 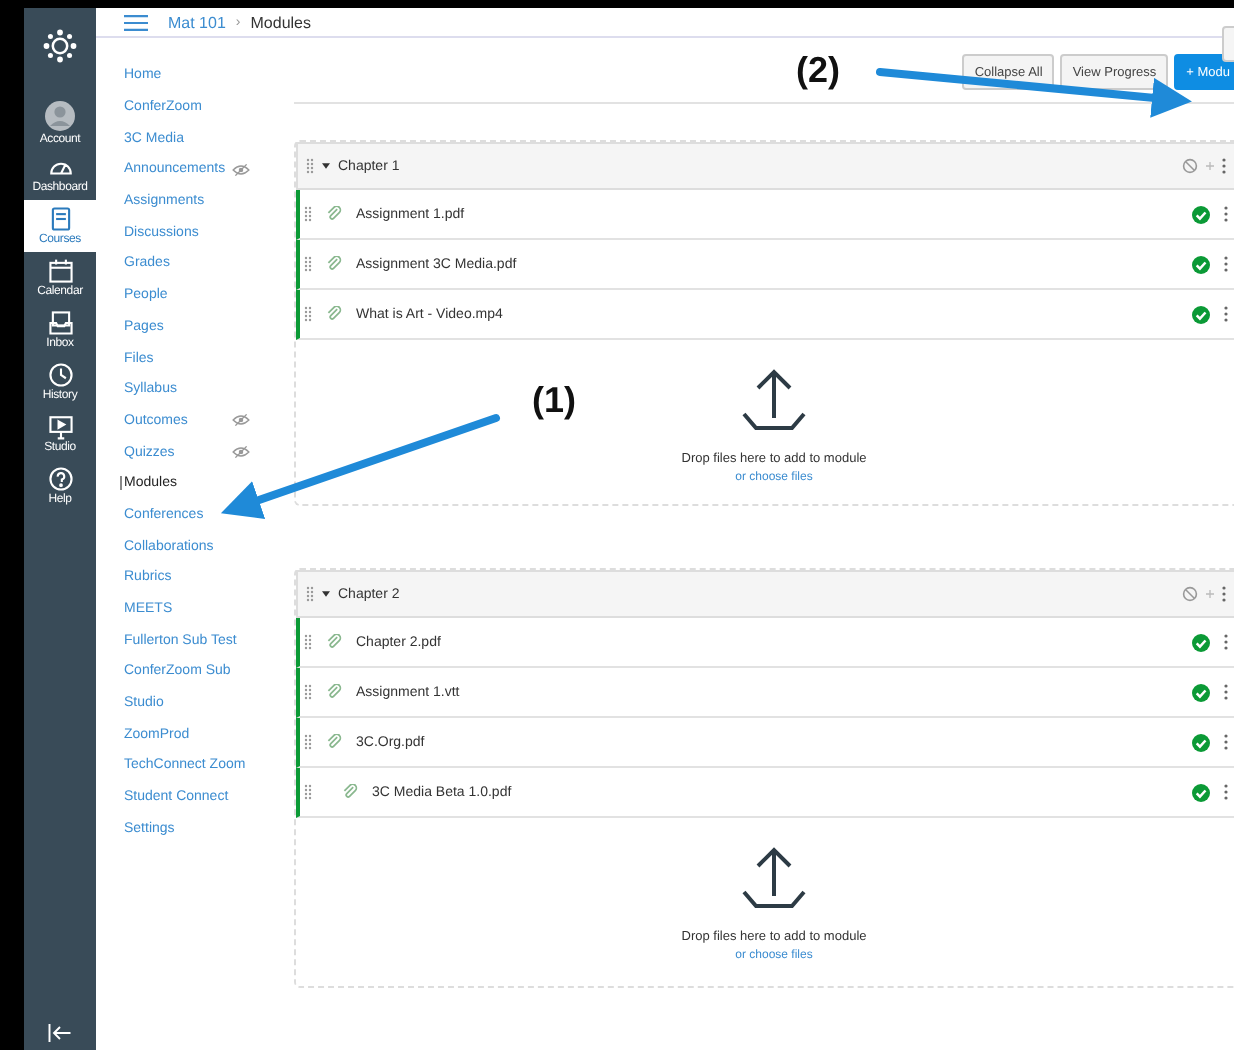 I want to click on help-icon, so click(x=60, y=479).